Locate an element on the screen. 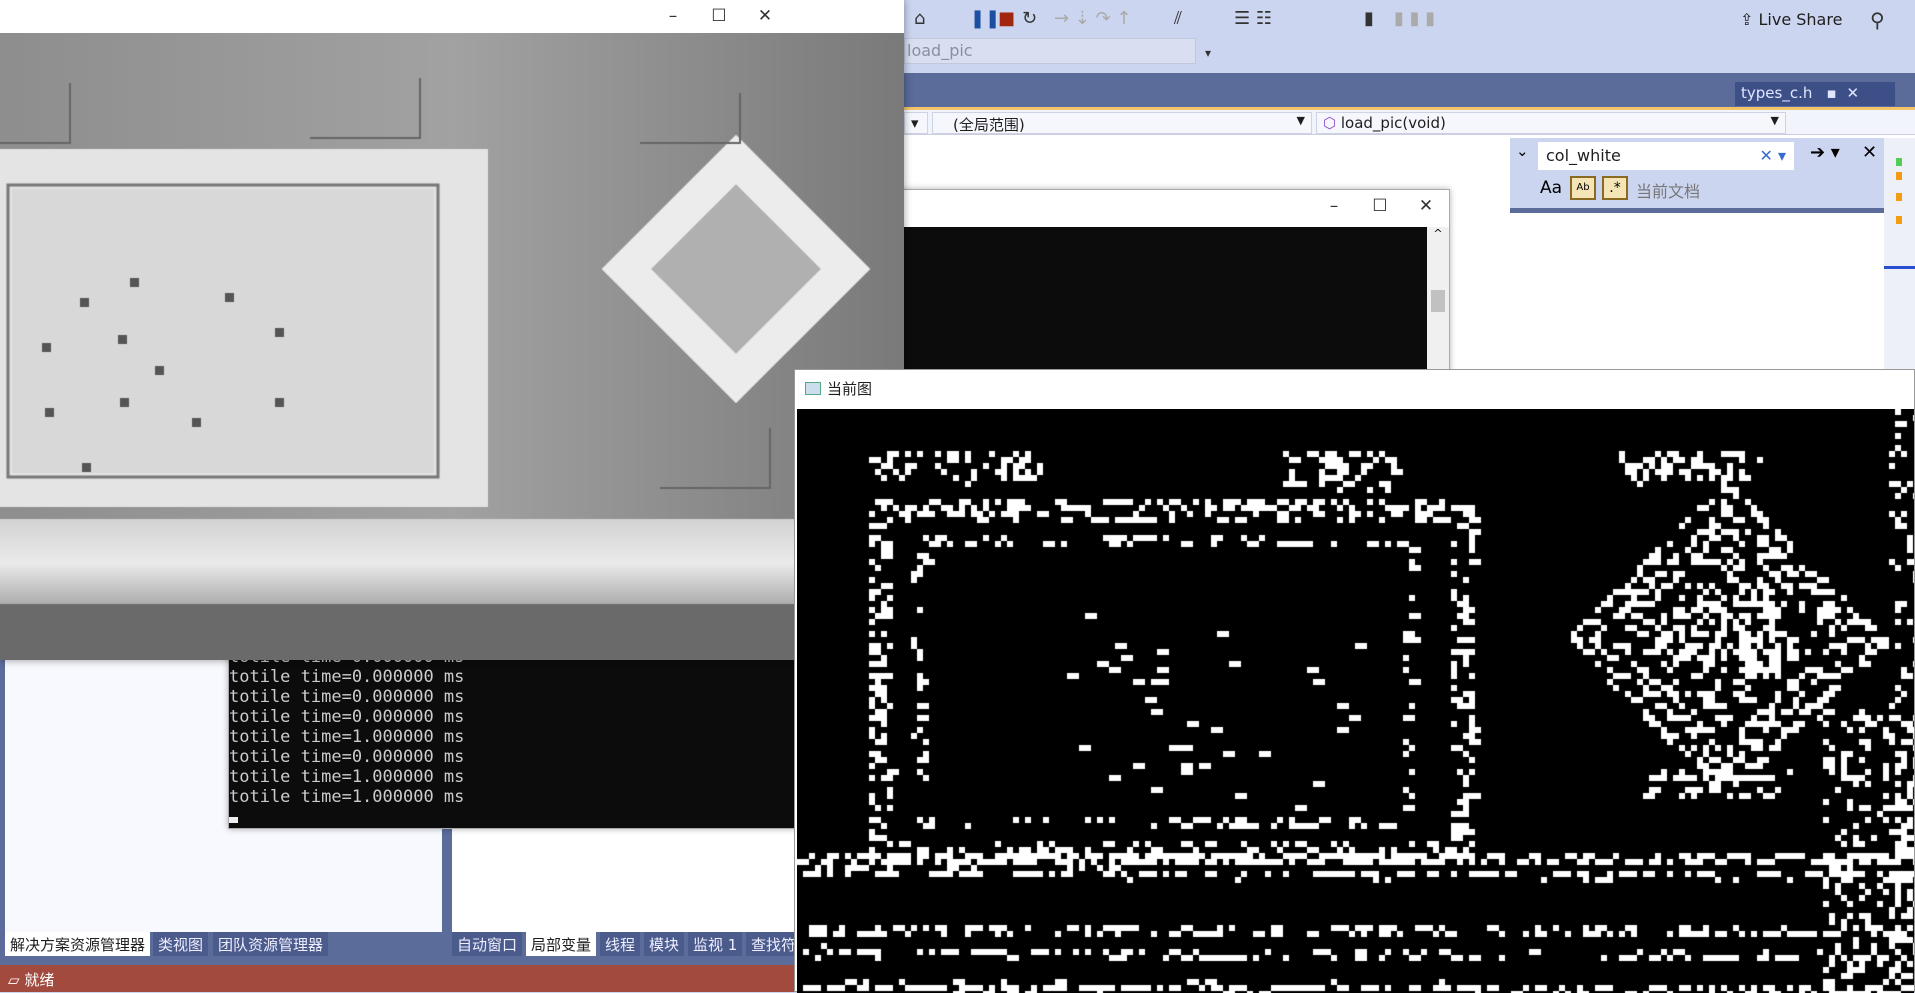 Image resolution: width=1915 pixels, height=993 pixels. clear-icon: ✕ ▾ is located at coordinates (1772, 155).